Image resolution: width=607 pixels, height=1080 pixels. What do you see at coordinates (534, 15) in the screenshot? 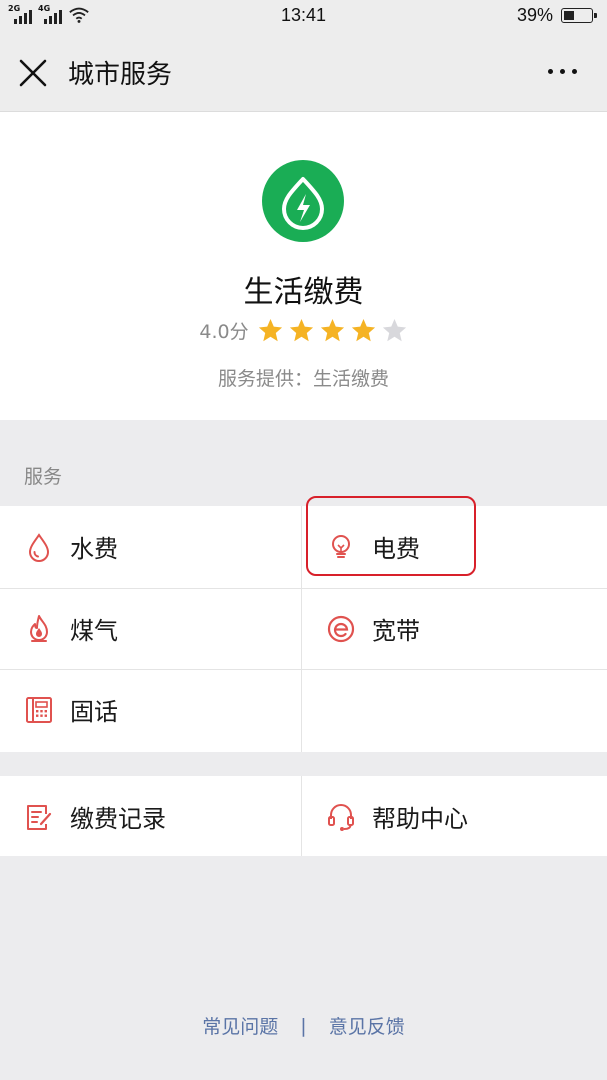
I see `battery-percent: 39%` at bounding box center [534, 15].